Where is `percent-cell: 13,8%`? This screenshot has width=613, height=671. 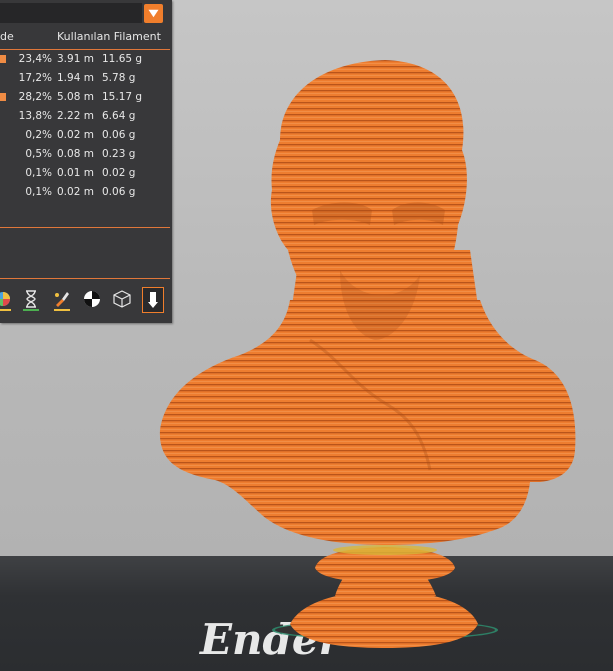 percent-cell: 13,8% is located at coordinates (35, 116).